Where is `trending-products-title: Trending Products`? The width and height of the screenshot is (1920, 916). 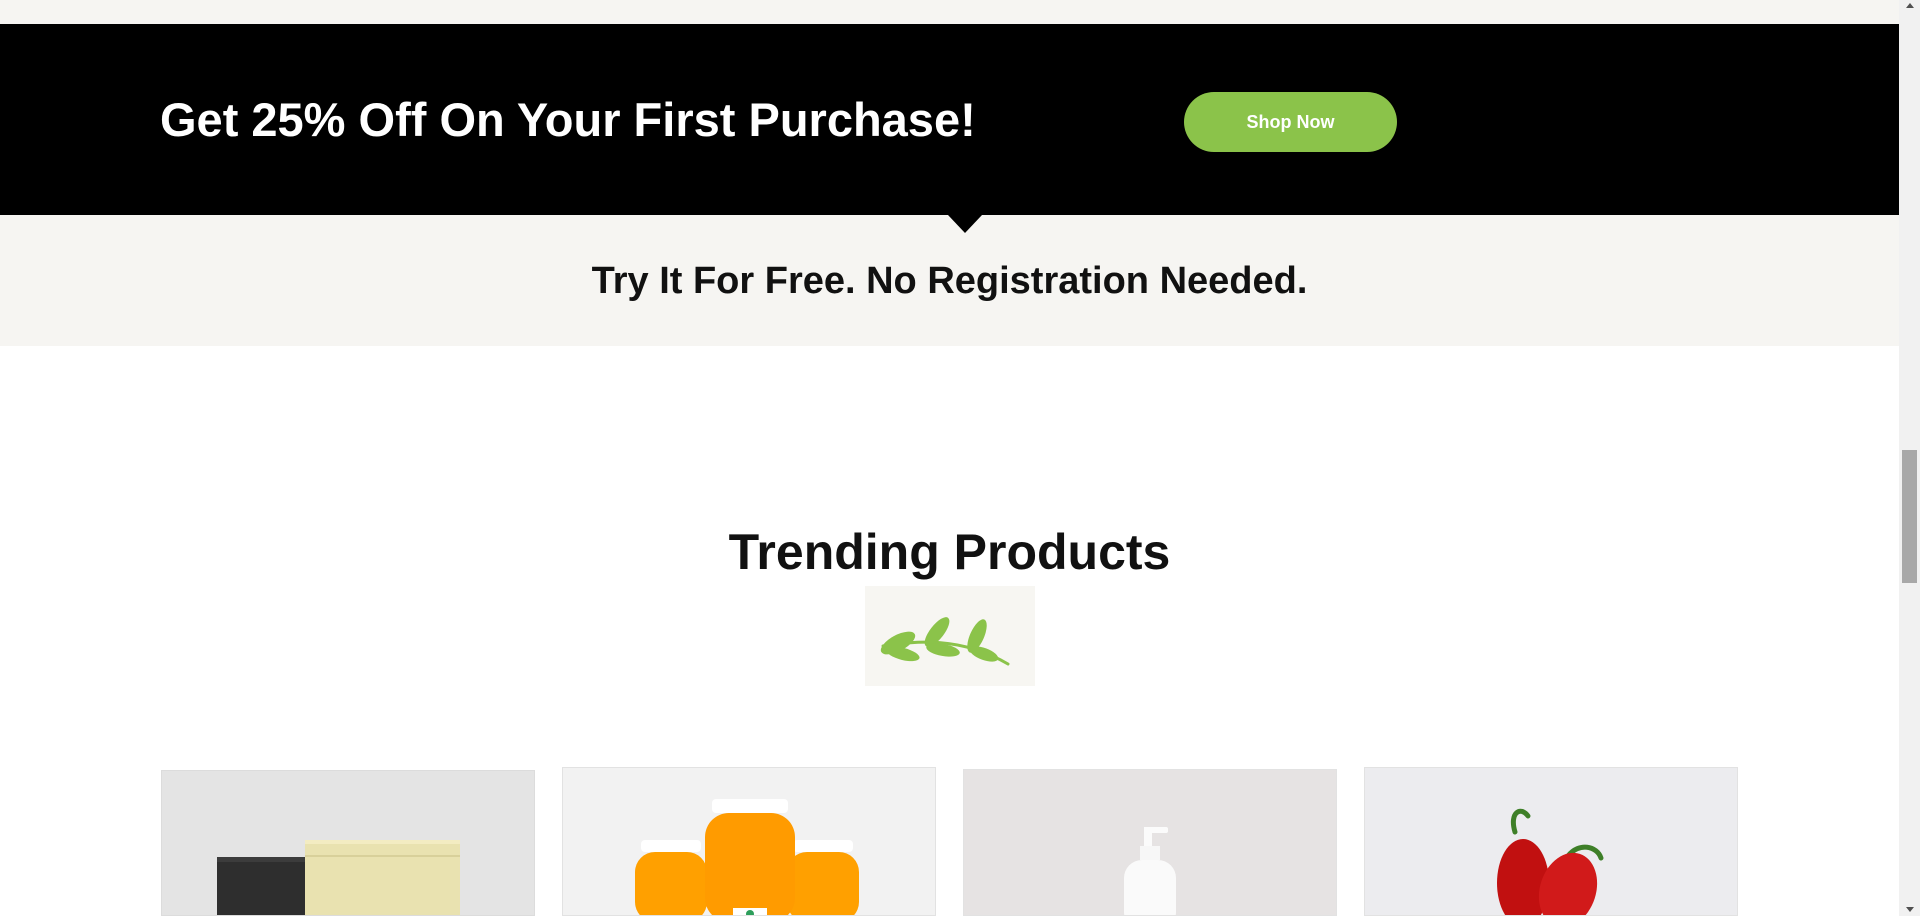
trending-products-title: Trending Products is located at coordinates (949, 552).